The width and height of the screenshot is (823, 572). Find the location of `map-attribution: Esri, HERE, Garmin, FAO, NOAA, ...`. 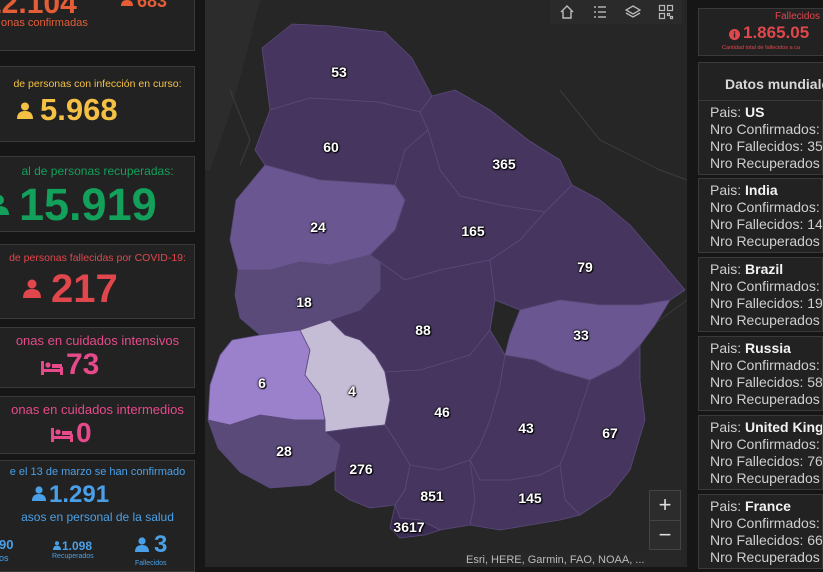

map-attribution: Esri, HERE, Garmin, FAO, NOAA, ... is located at coordinates (572, 560).